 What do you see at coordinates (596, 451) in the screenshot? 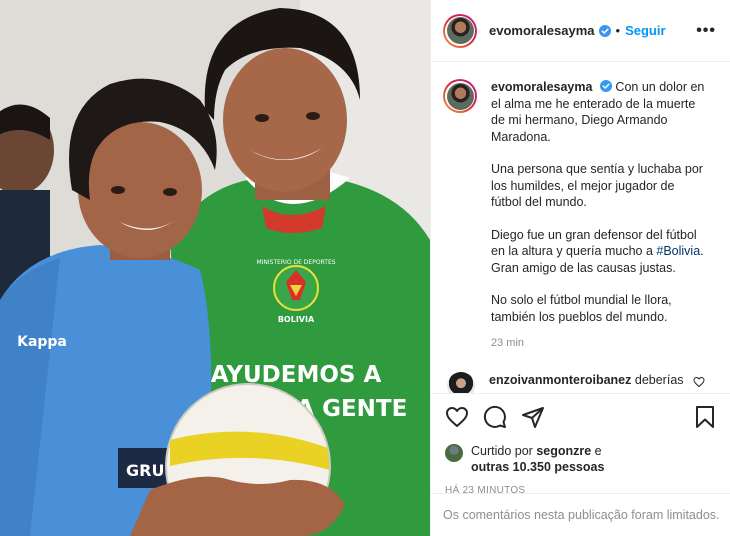
I see `likes-middle: e` at bounding box center [596, 451].